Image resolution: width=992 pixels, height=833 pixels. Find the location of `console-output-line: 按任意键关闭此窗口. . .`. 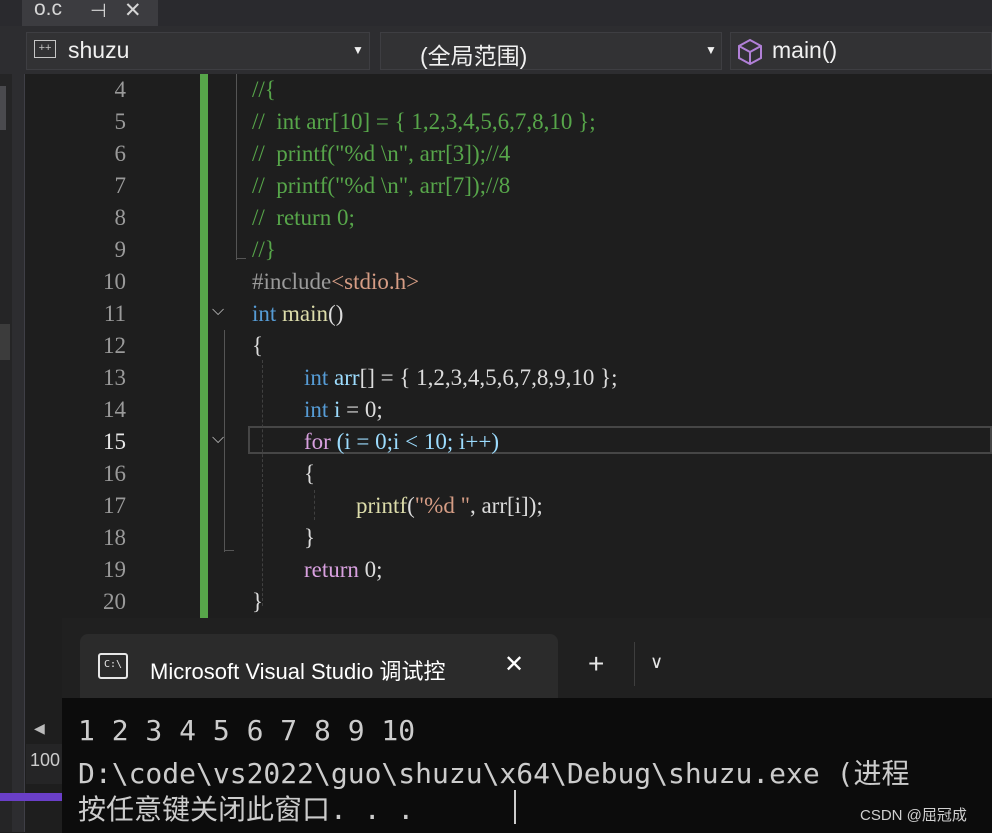

console-output-line: 按任意键关闭此窗口. . . is located at coordinates (246, 809).